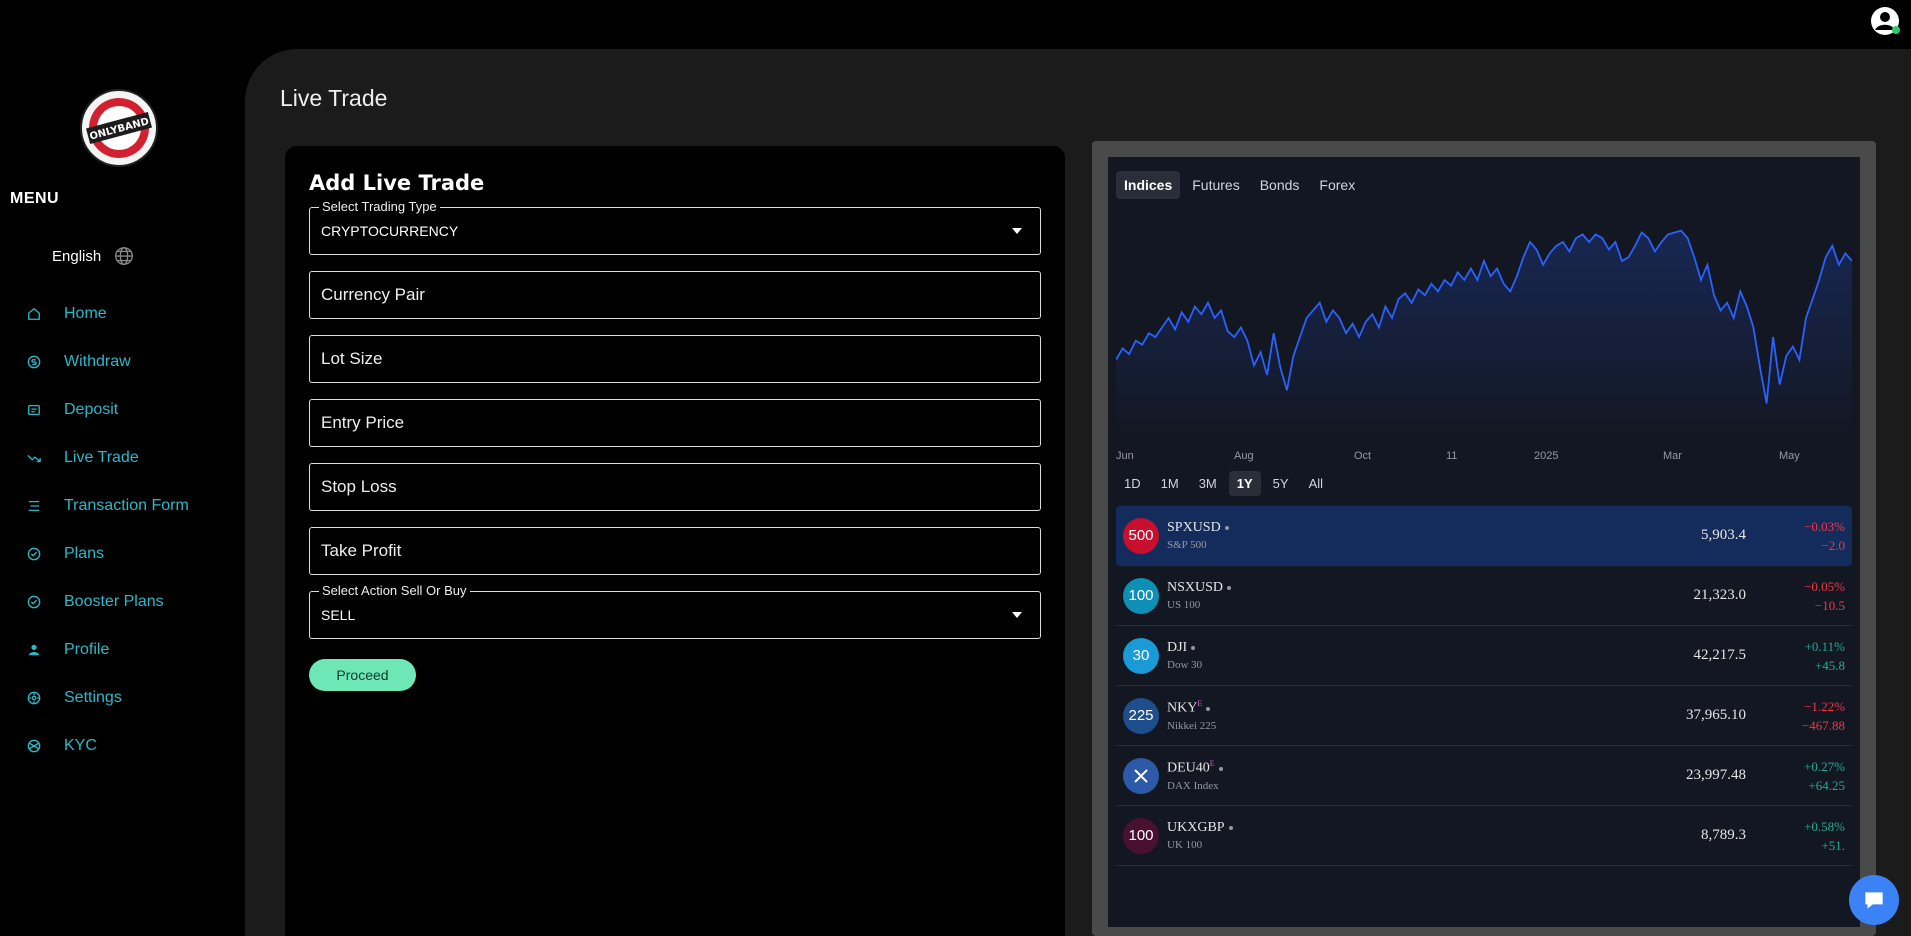 Image resolution: width=1911 pixels, height=936 pixels. I want to click on tab-forex: Forex, so click(1337, 185).